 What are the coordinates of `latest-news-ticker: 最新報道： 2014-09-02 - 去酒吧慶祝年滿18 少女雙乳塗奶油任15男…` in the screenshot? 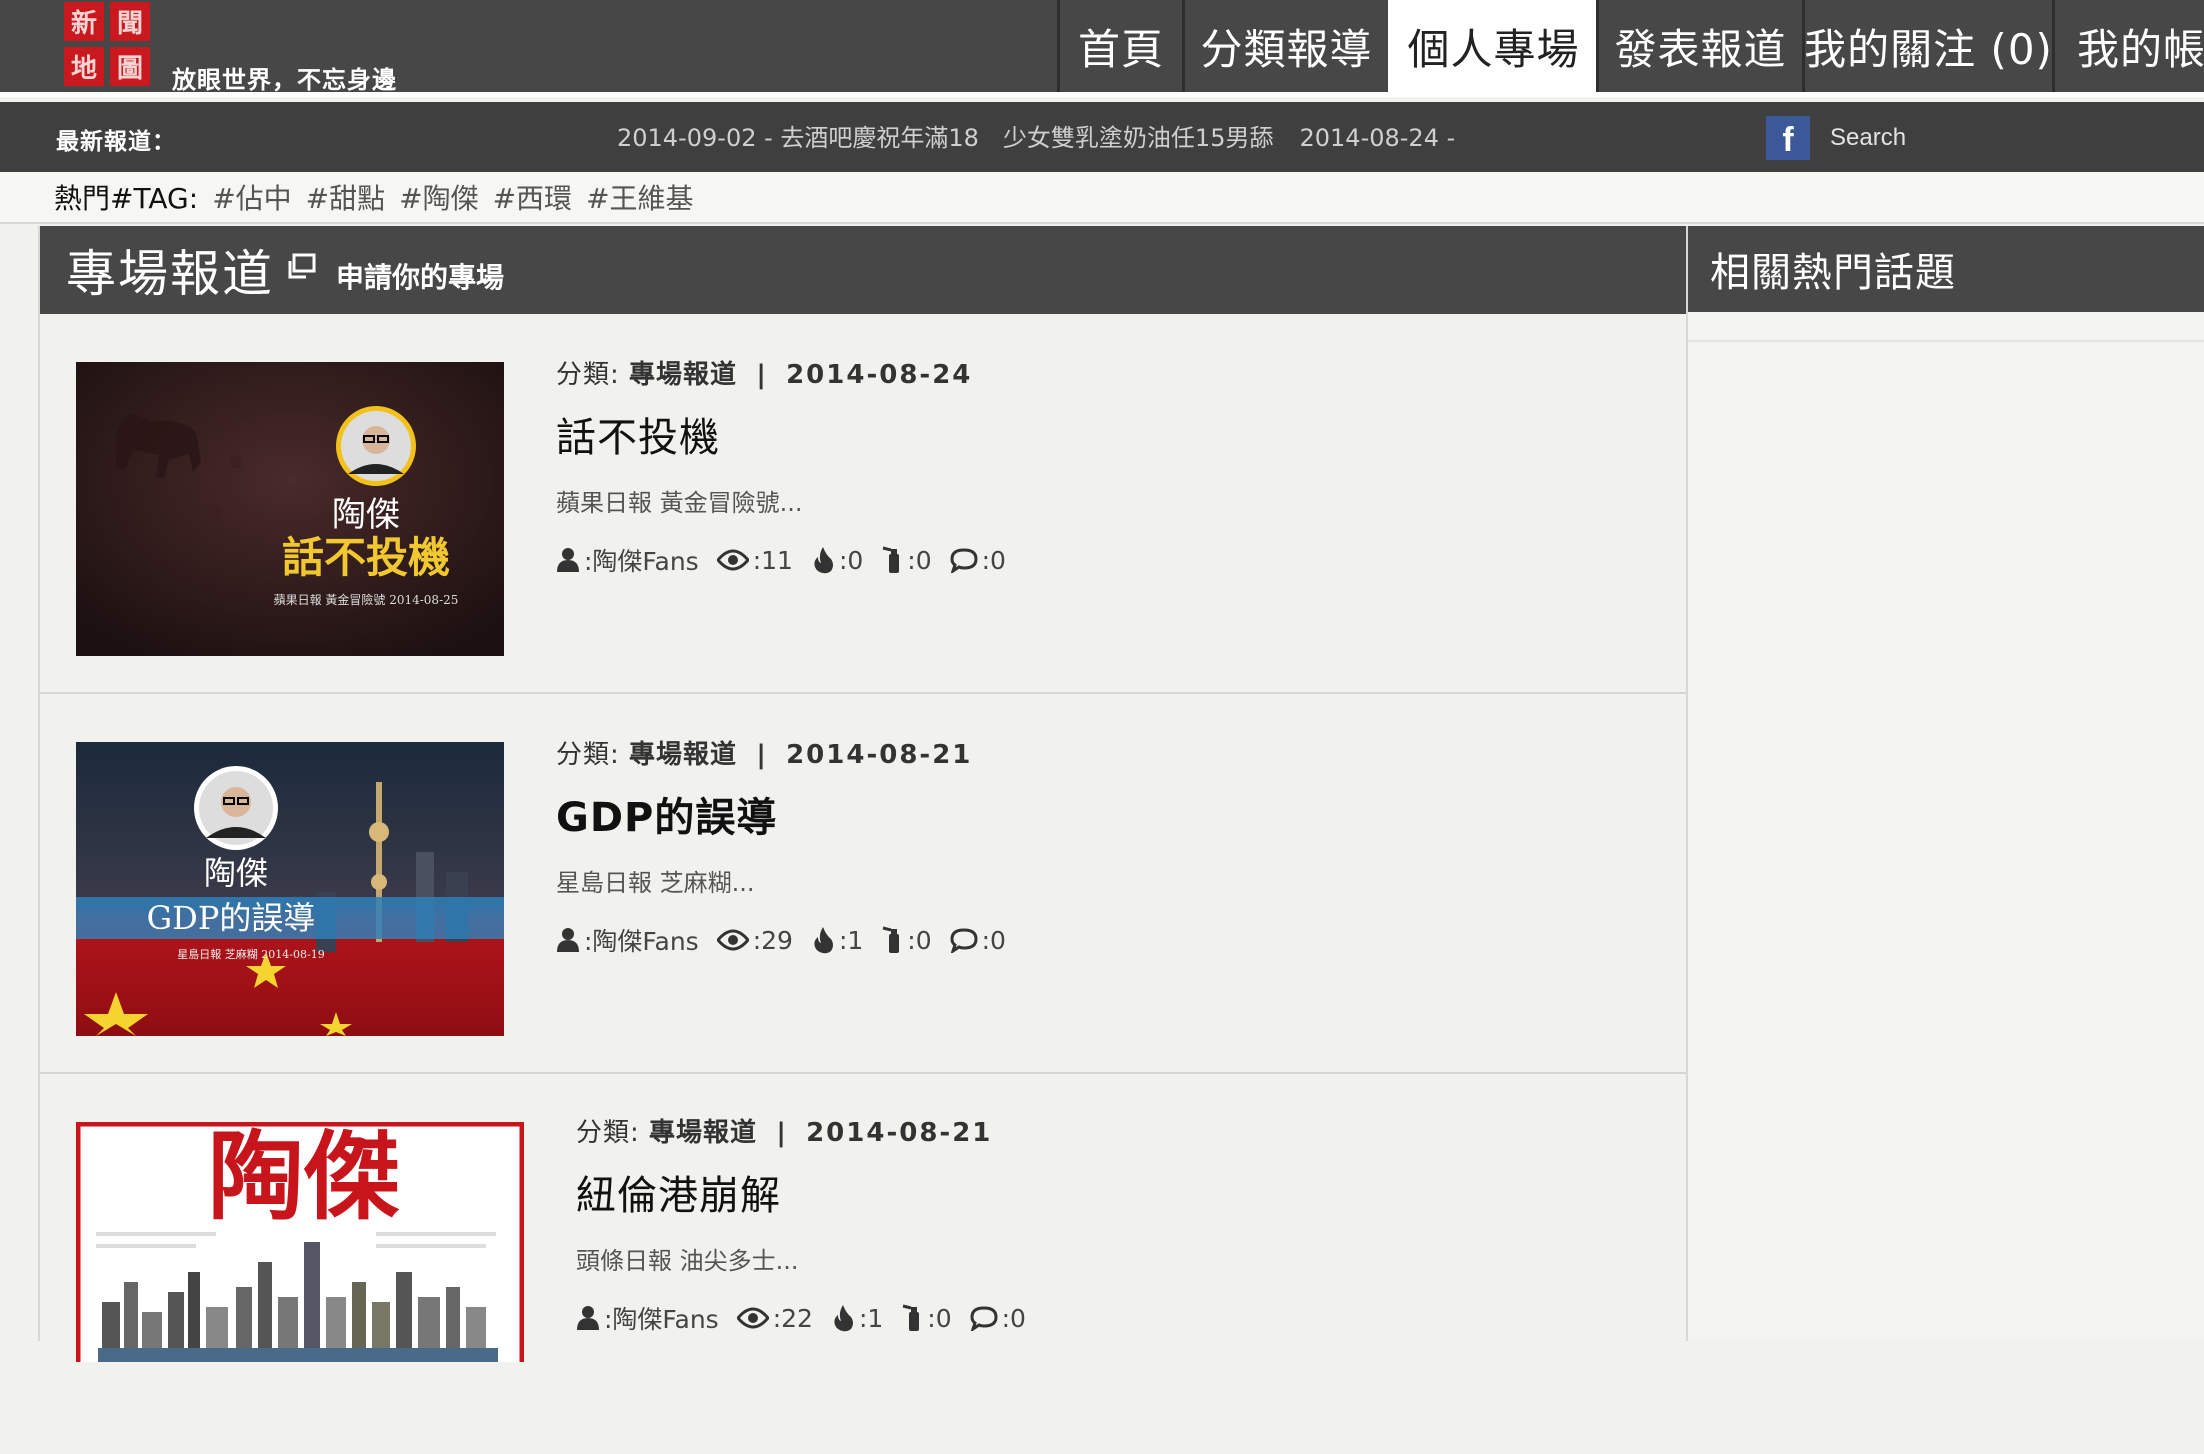 It's located at (1102, 137).